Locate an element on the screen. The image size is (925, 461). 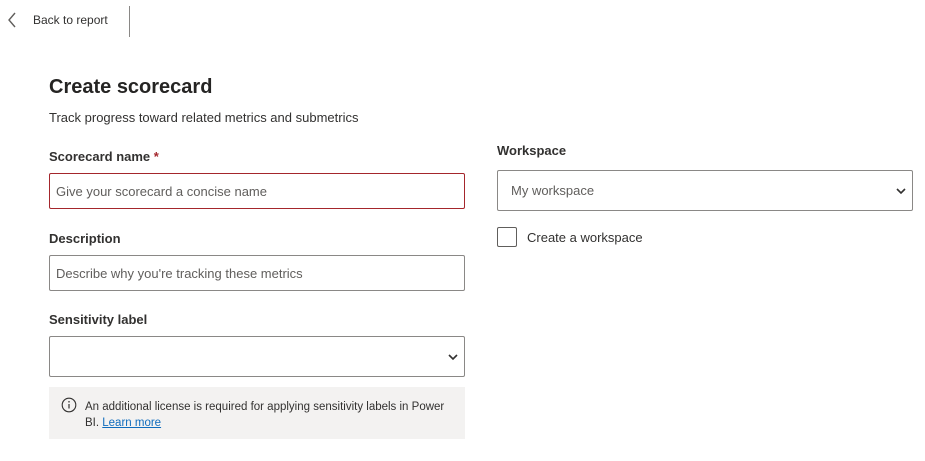
create-workspace-option: Create a workspace is located at coordinates (570, 237).